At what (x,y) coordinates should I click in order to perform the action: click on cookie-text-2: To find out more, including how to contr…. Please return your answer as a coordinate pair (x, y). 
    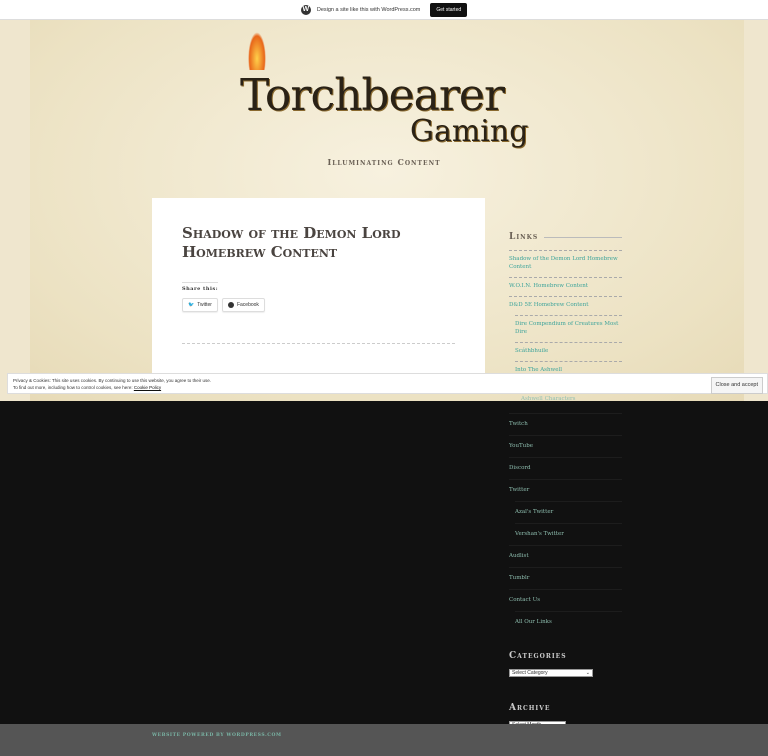
    Looking at the image, I should click on (73, 387).